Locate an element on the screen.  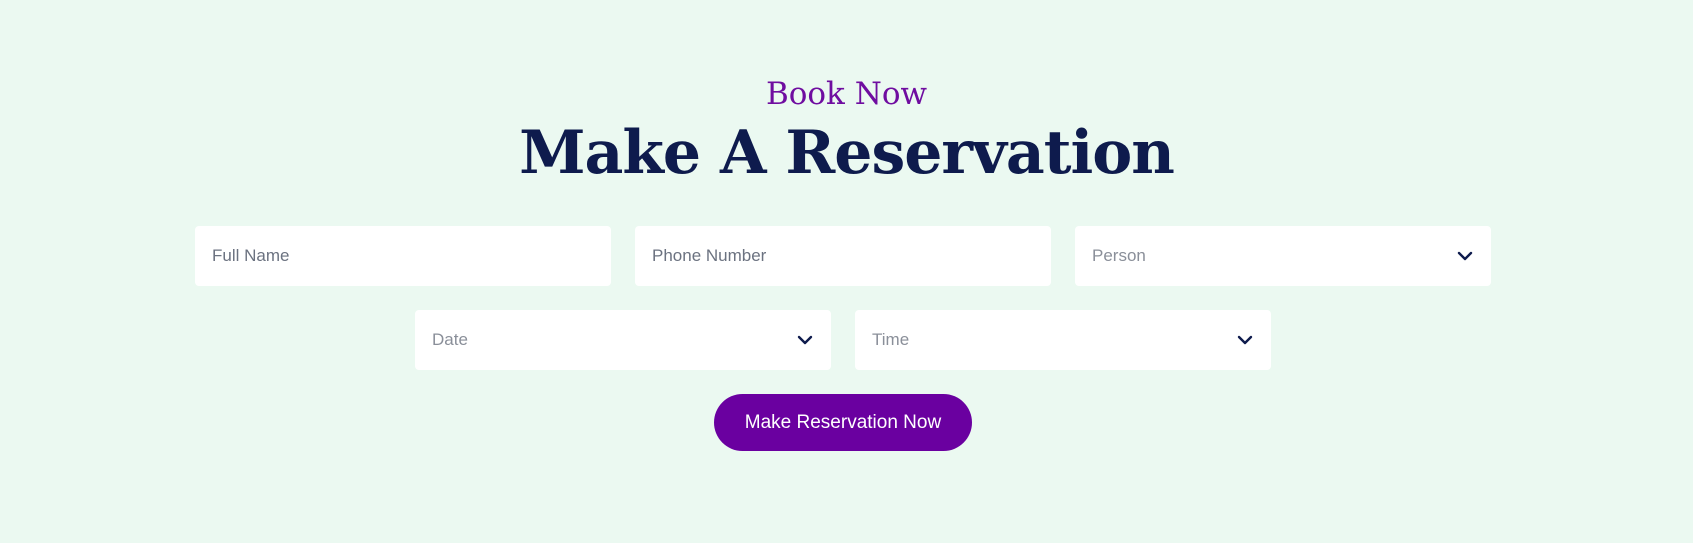
phone-number-input is located at coordinates (843, 256).